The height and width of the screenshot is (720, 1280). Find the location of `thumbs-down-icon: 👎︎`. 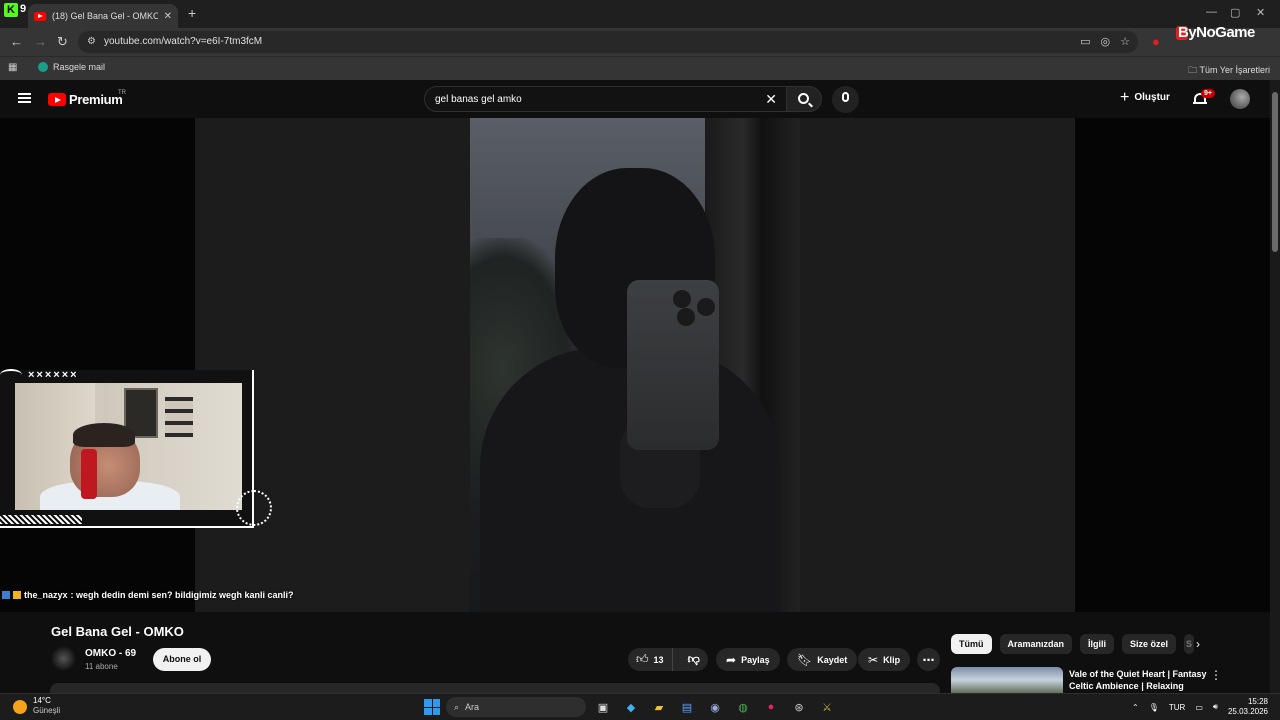

thumbs-down-icon: 👎︎ is located at coordinates (693, 659).